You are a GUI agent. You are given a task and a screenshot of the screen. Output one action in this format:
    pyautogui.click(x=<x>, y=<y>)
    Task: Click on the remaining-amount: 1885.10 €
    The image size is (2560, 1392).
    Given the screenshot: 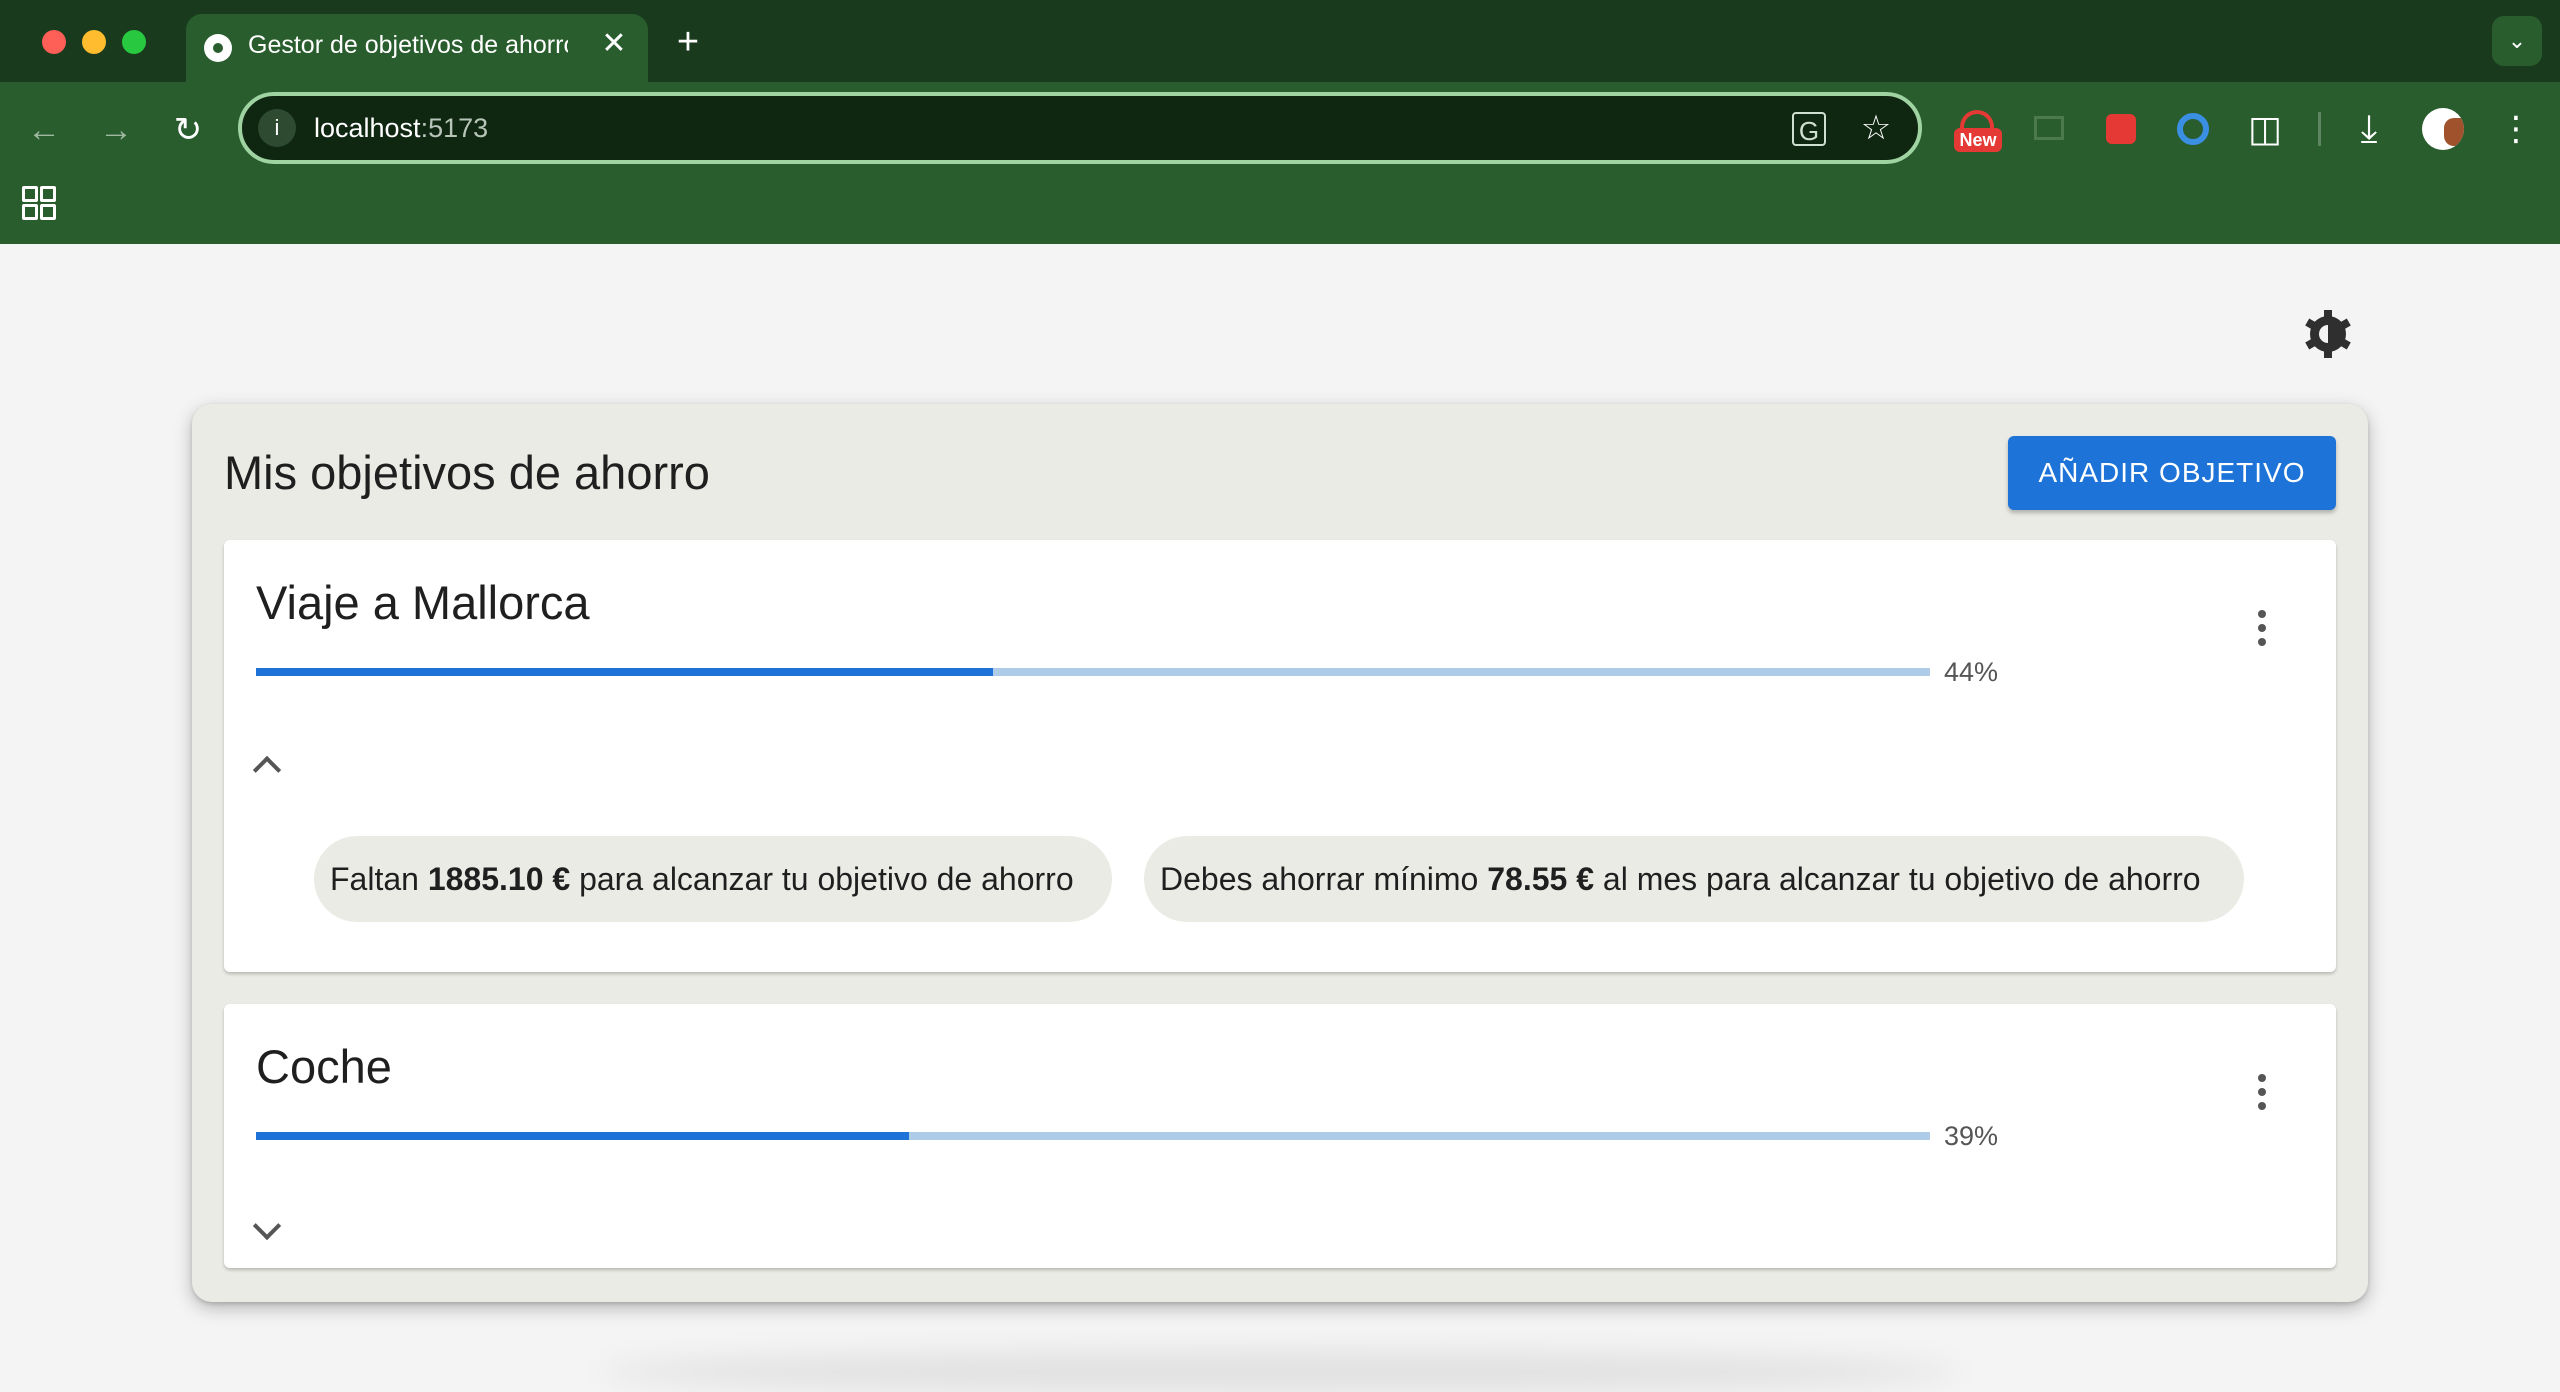 What is the action you would take?
    pyautogui.click(x=499, y=879)
    